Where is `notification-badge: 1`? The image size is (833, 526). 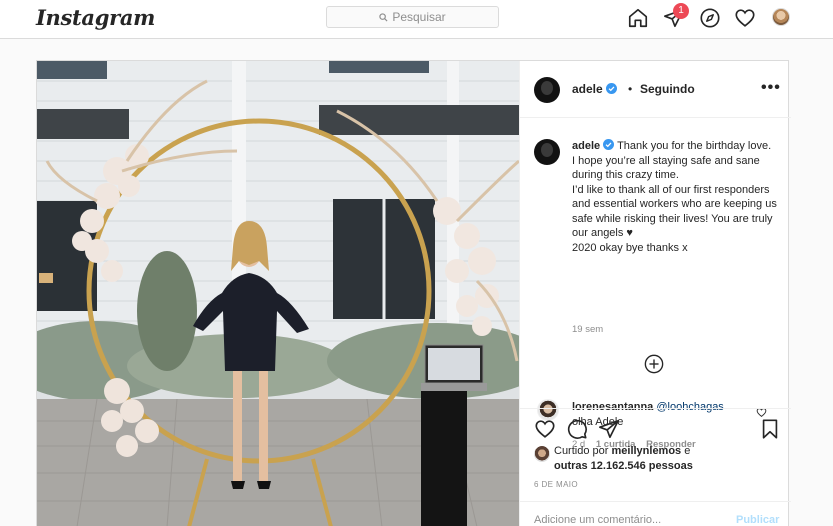
notification-badge: 1 is located at coordinates (681, 11).